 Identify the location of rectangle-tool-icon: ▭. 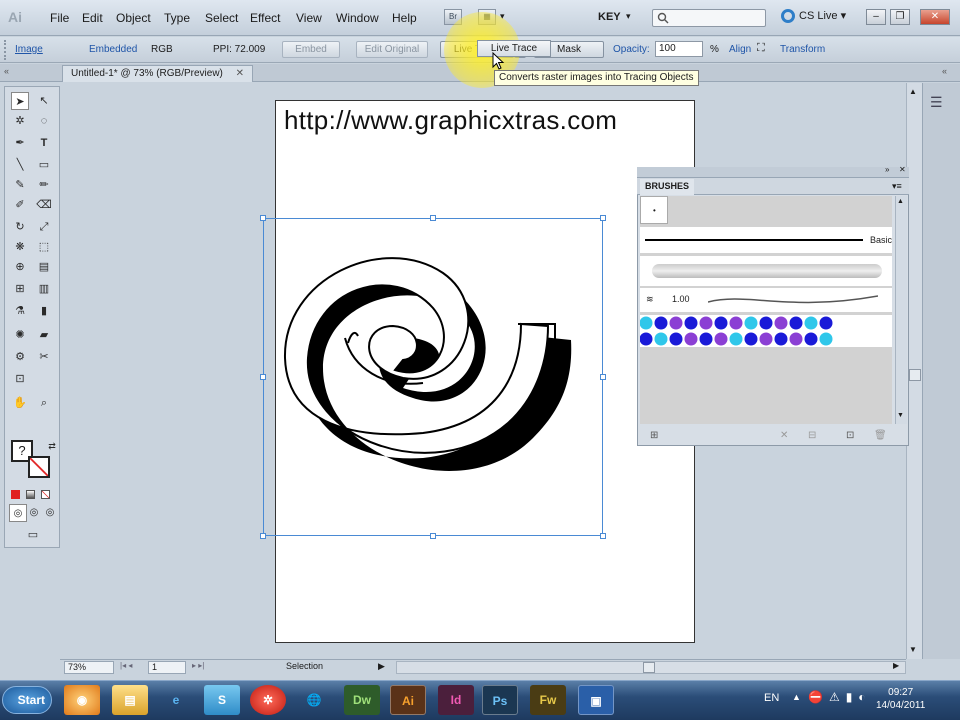
(44, 165).